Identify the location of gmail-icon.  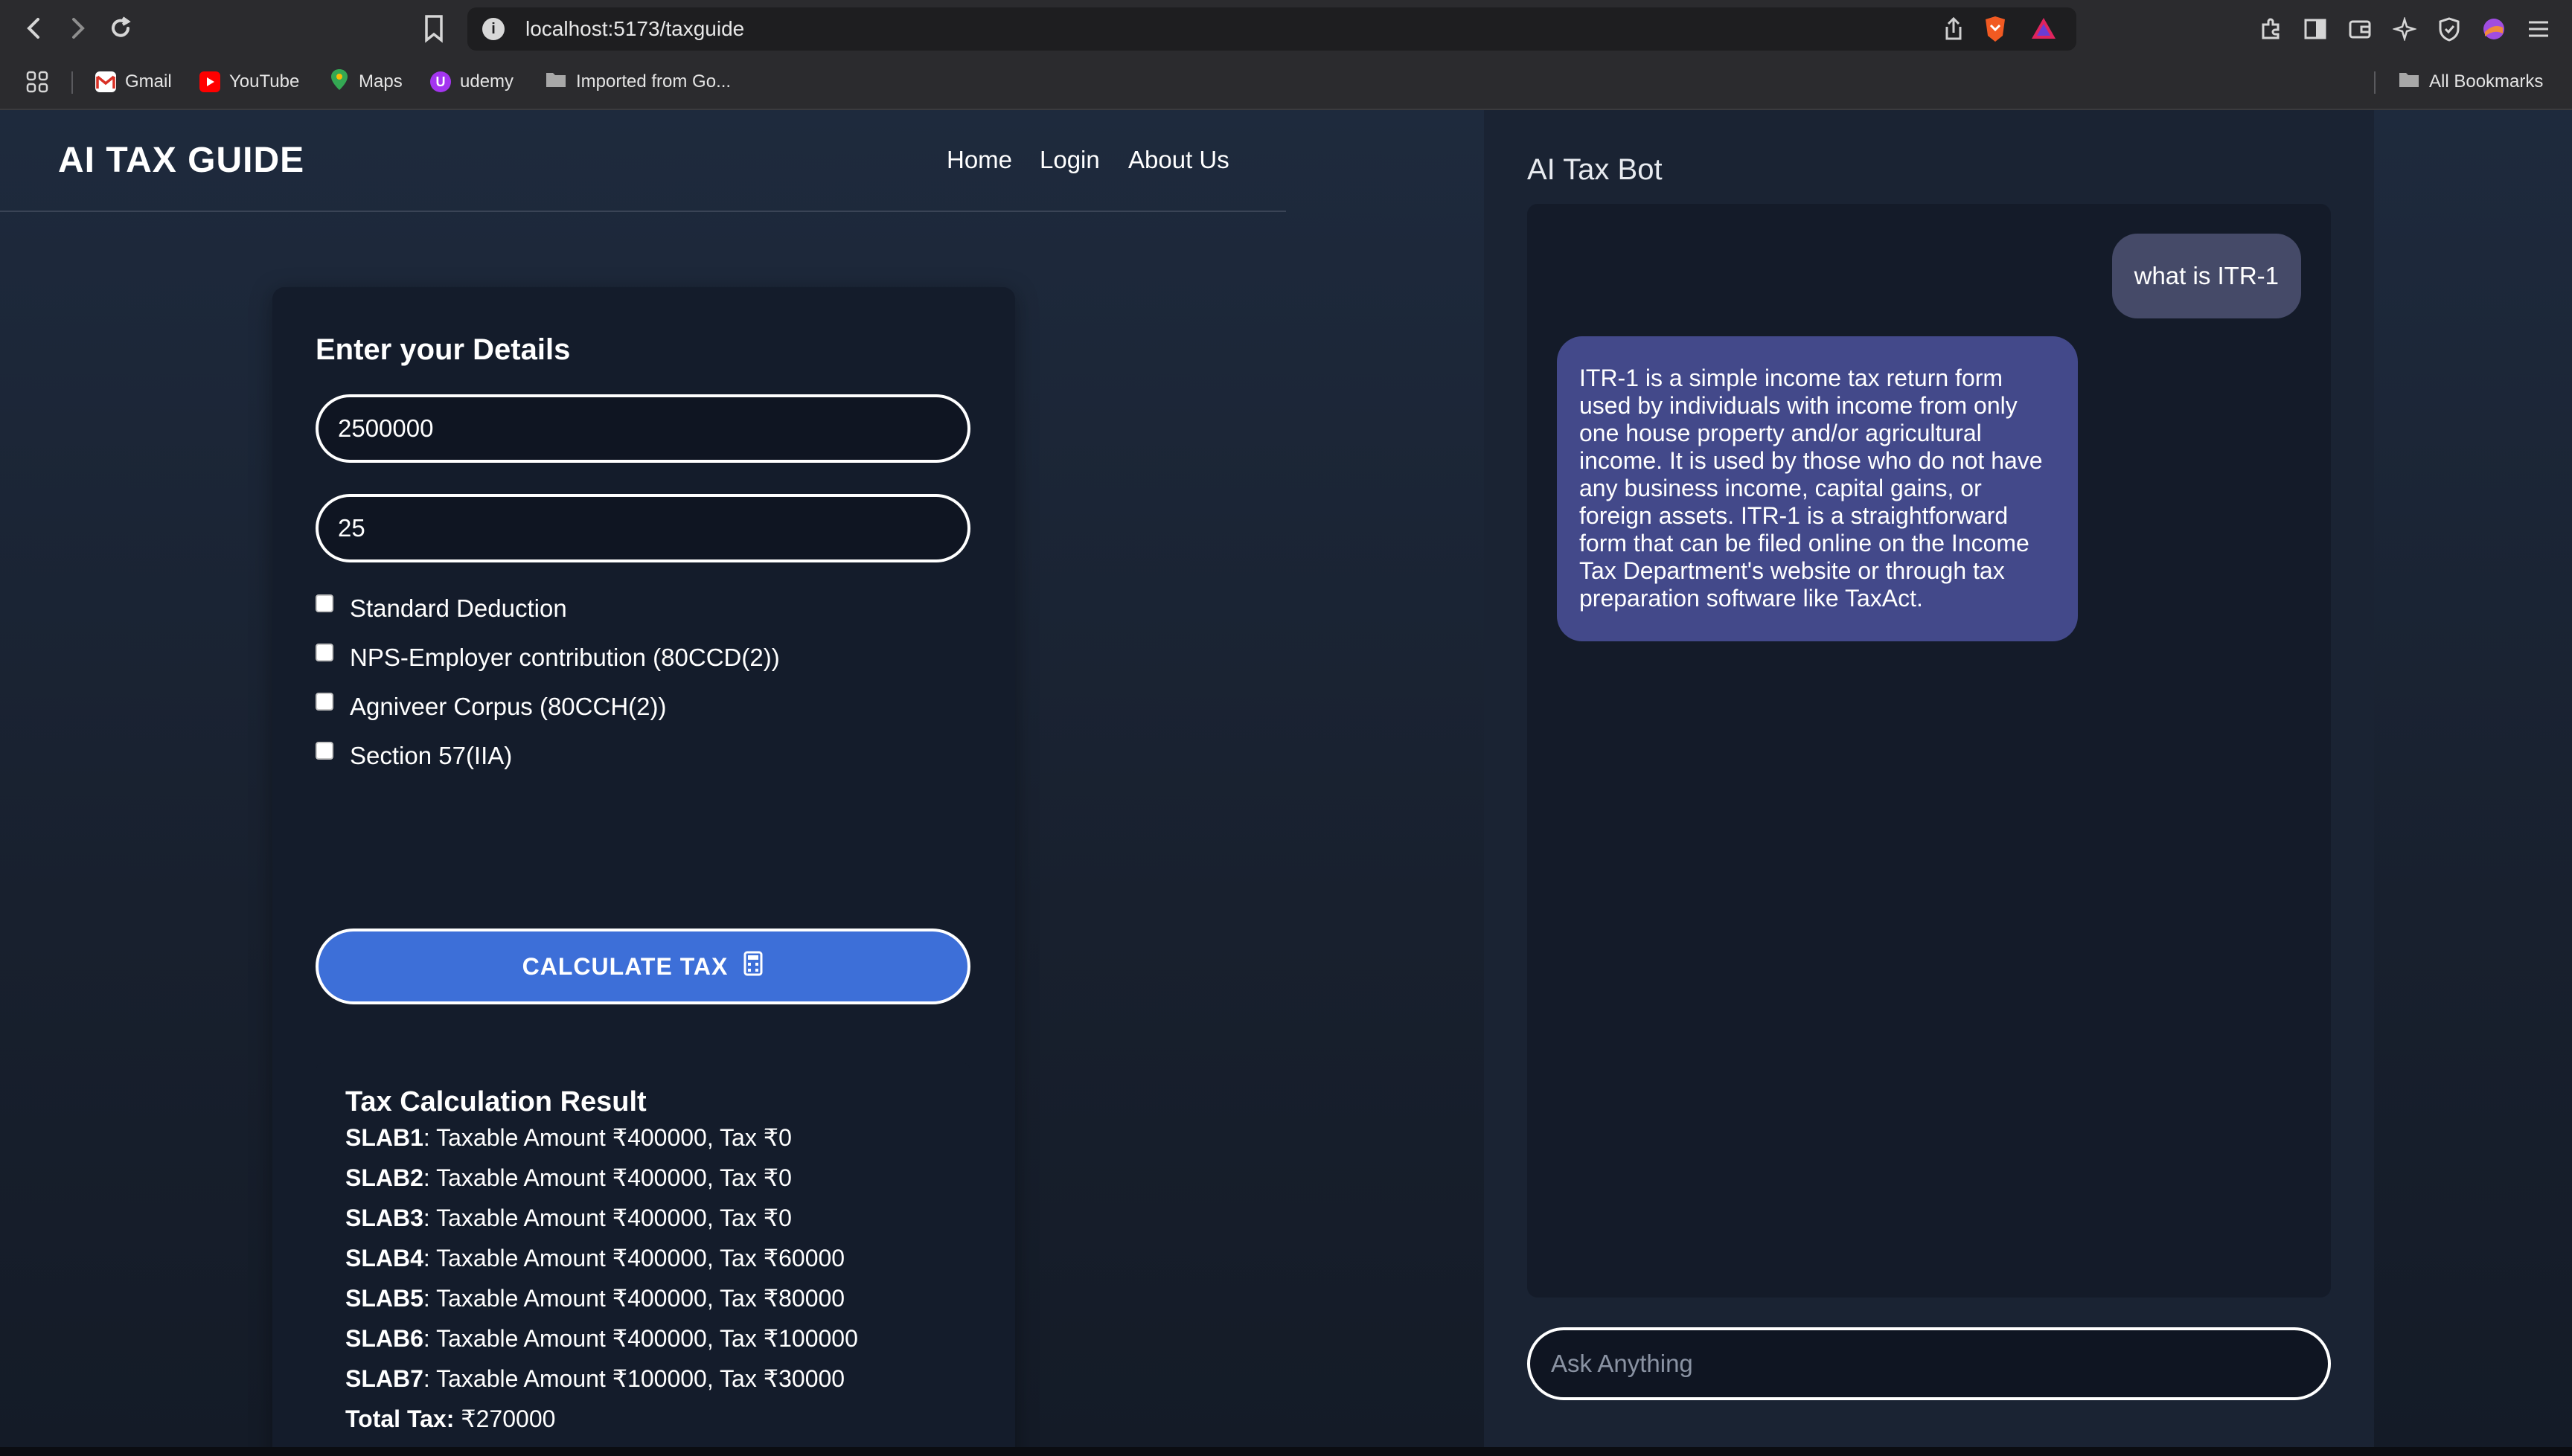
(105, 81).